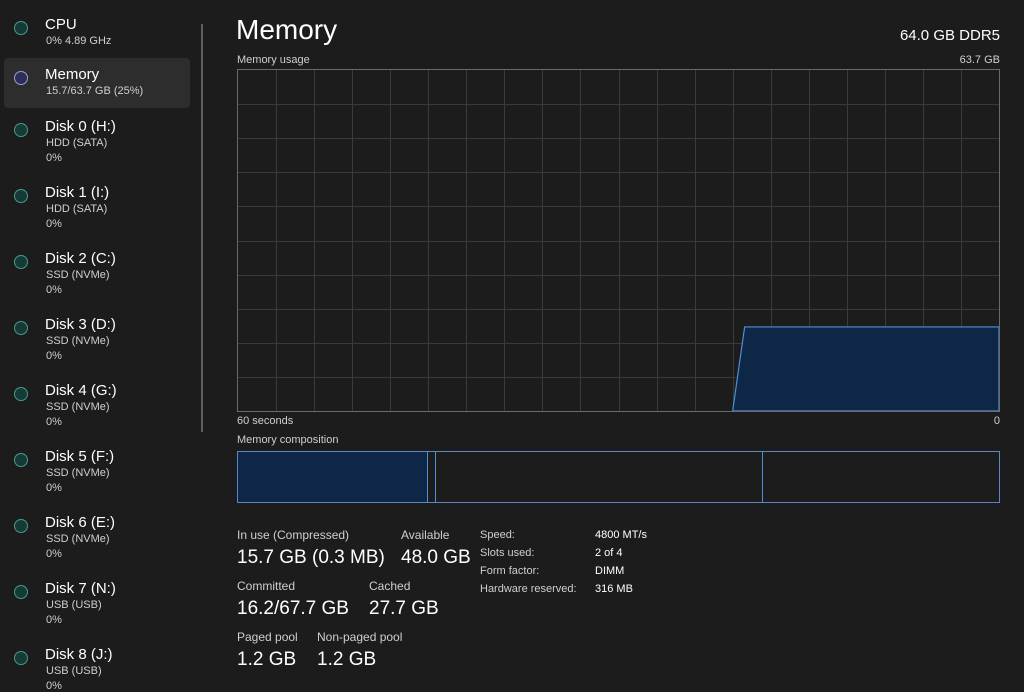 The image size is (1024, 692). I want to click on sidebar-item-title: Disk 1 (I:), so click(77, 192).